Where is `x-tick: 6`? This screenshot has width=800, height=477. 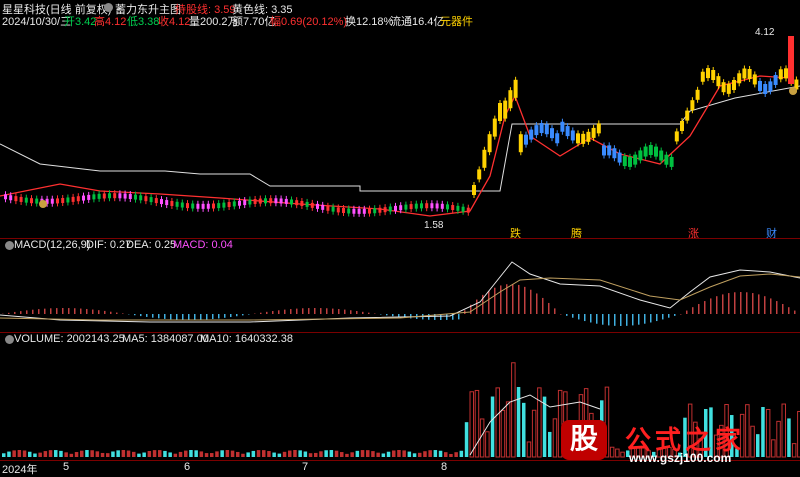 x-tick: 6 is located at coordinates (187, 467).